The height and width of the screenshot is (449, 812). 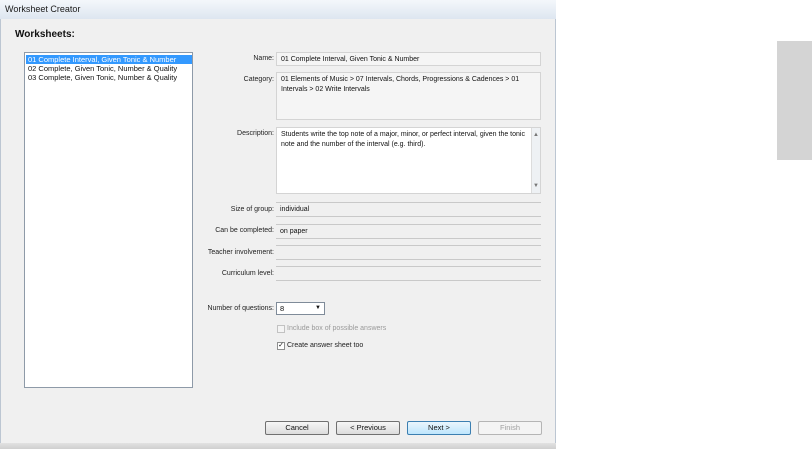 I want to click on checkmark-icon: ✓, so click(x=281, y=345).